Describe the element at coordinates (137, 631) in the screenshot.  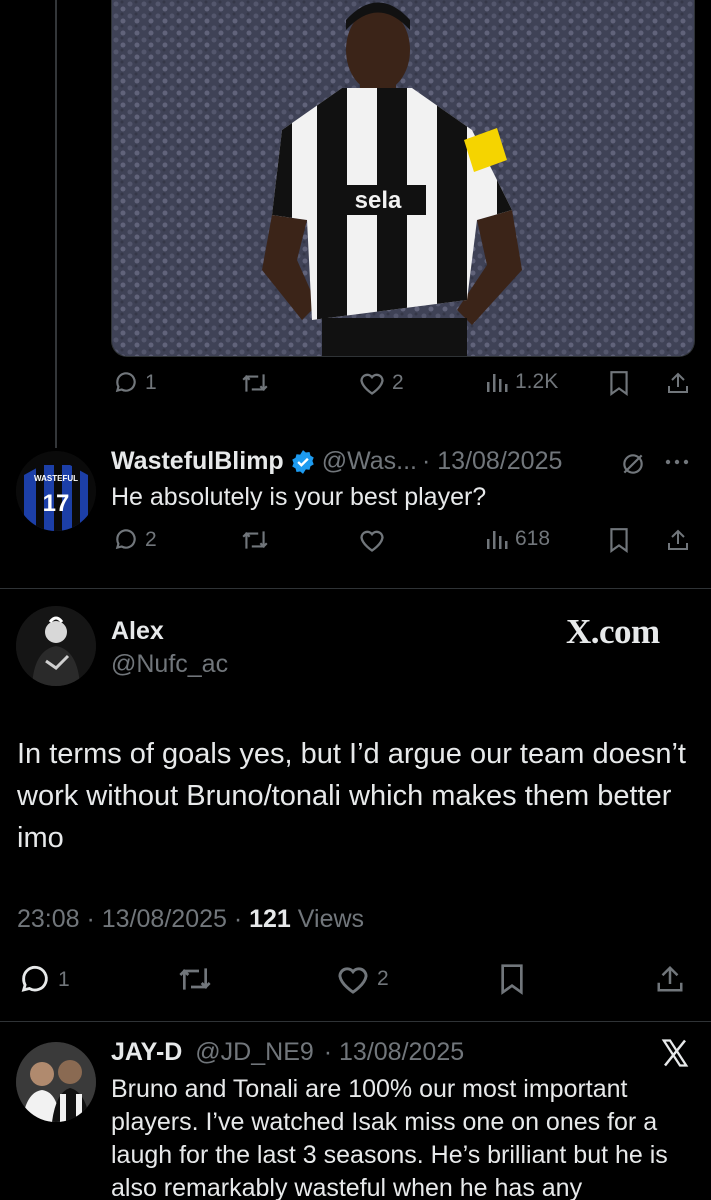
I see `display-name: Alex` at that location.